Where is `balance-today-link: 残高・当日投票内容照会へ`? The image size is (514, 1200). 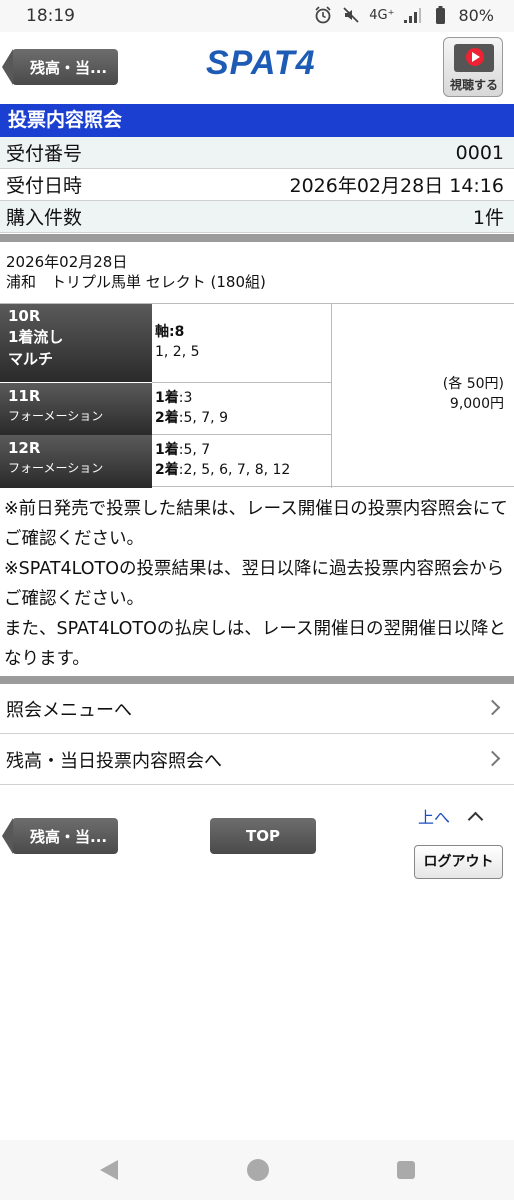 balance-today-link: 残高・当日投票内容照会へ is located at coordinates (257, 760).